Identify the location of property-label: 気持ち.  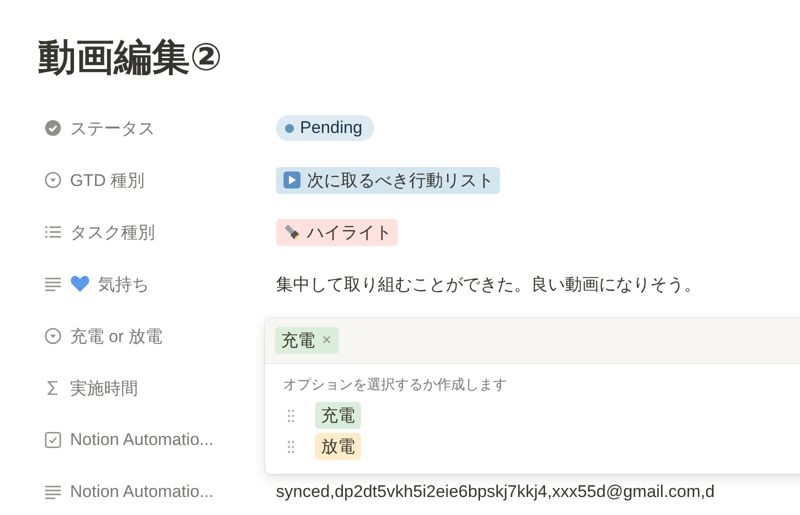
(160, 284).